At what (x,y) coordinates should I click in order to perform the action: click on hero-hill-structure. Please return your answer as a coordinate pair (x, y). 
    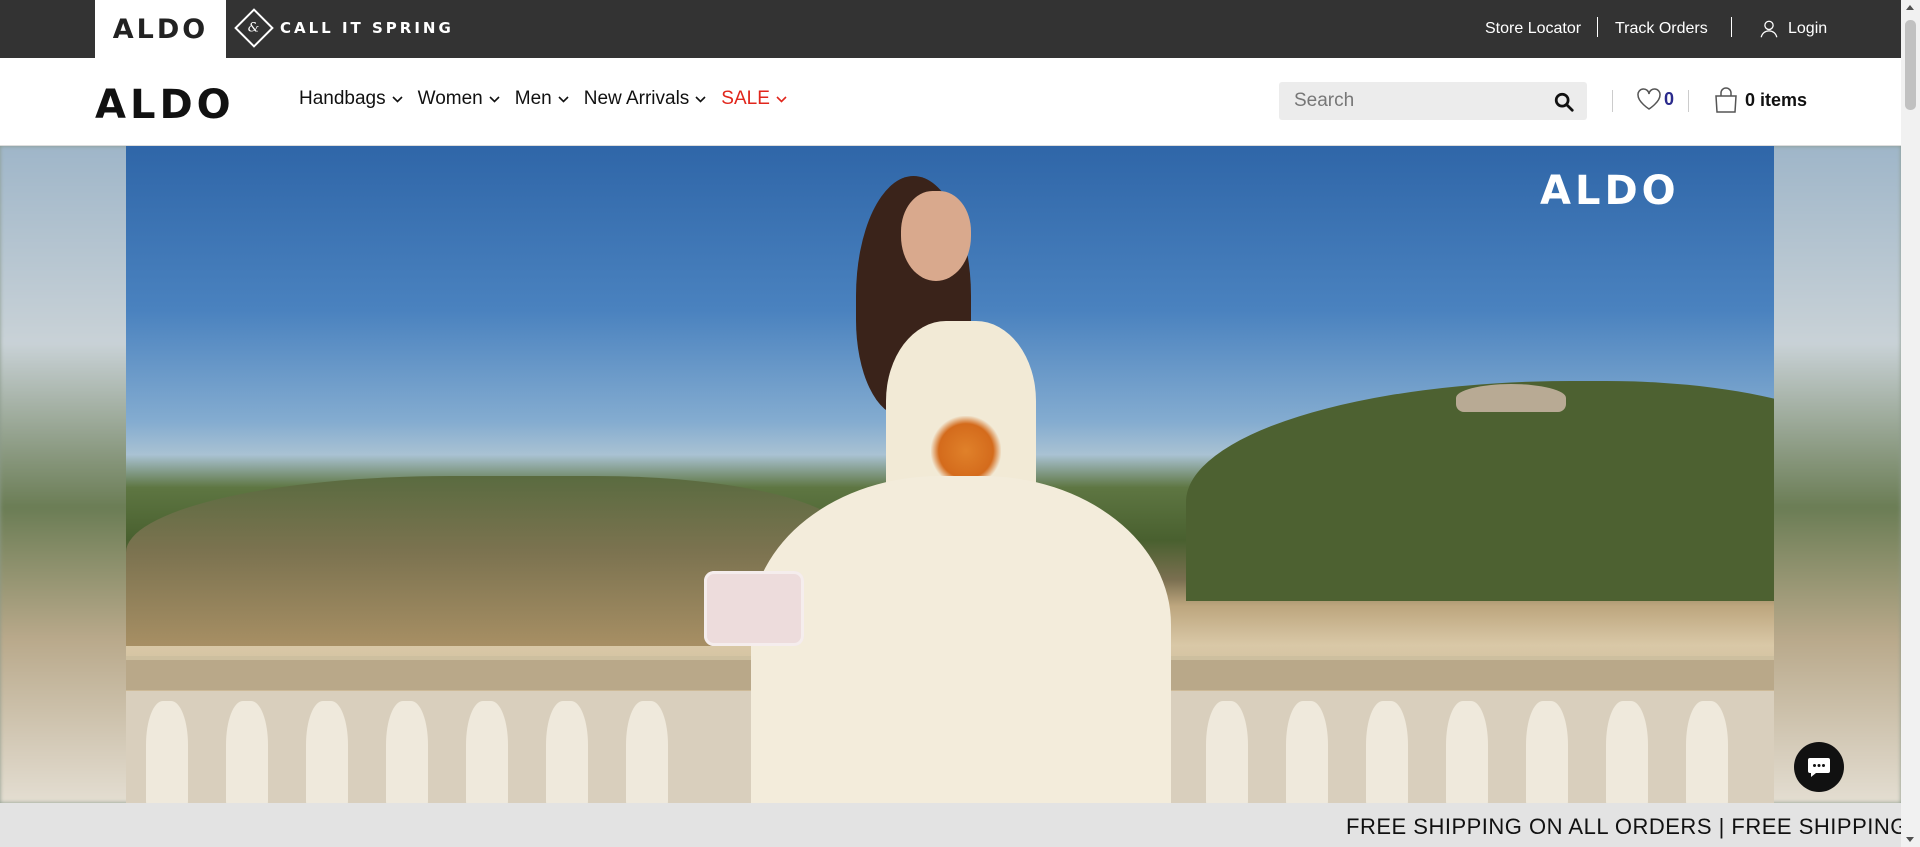
    Looking at the image, I should click on (1511, 398).